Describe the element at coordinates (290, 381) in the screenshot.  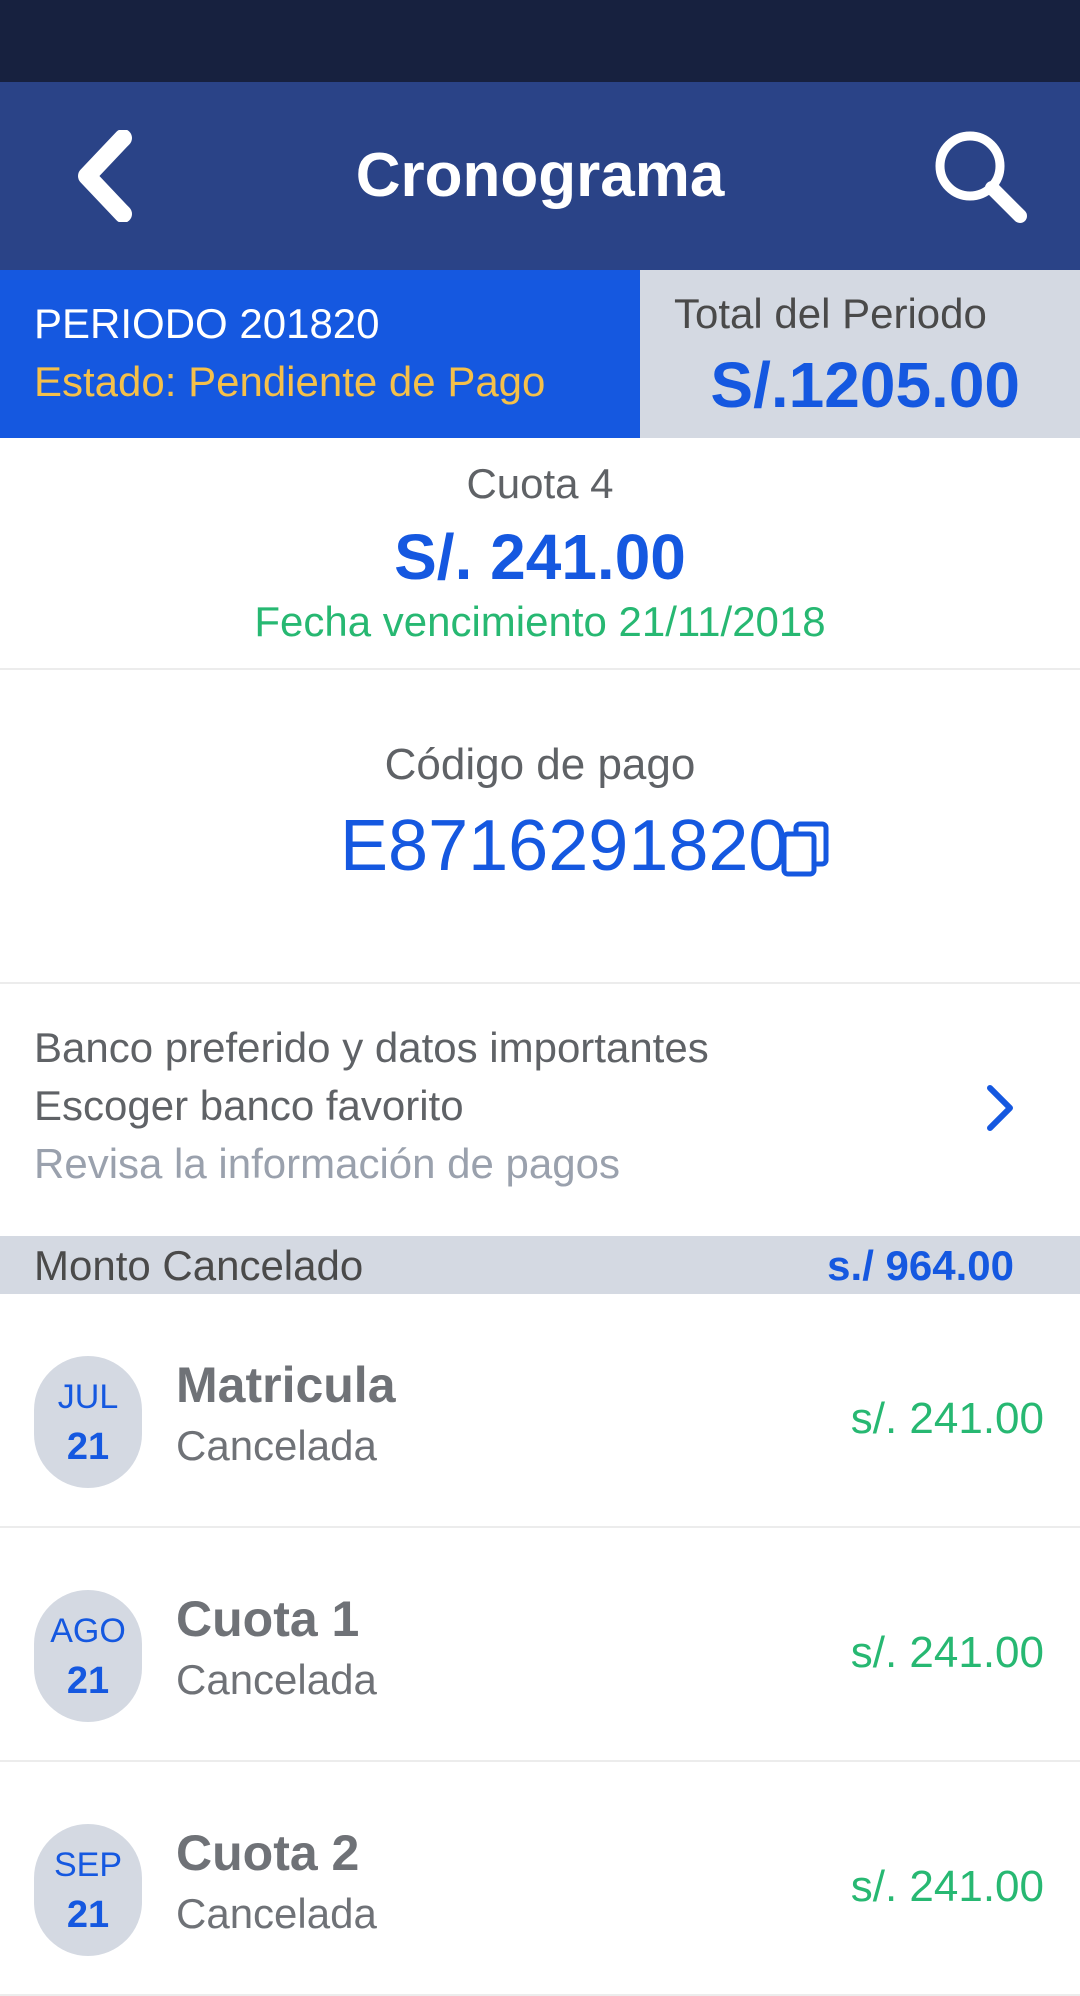
I see `period-status: Estado: Pendiente de Pago` at that location.